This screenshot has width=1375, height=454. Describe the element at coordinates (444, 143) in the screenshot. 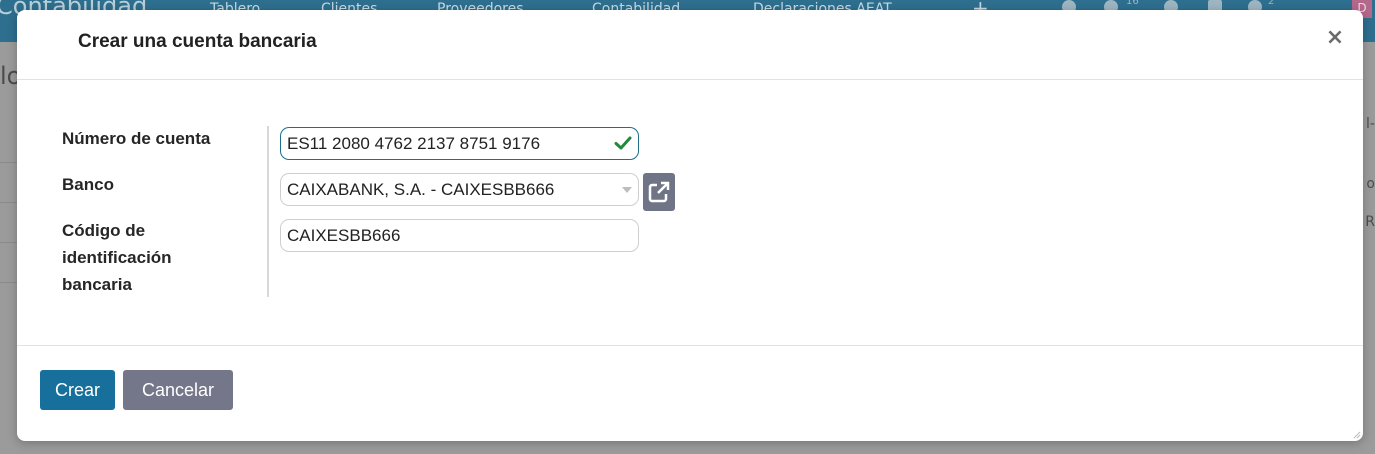

I see `account-number-input` at that location.